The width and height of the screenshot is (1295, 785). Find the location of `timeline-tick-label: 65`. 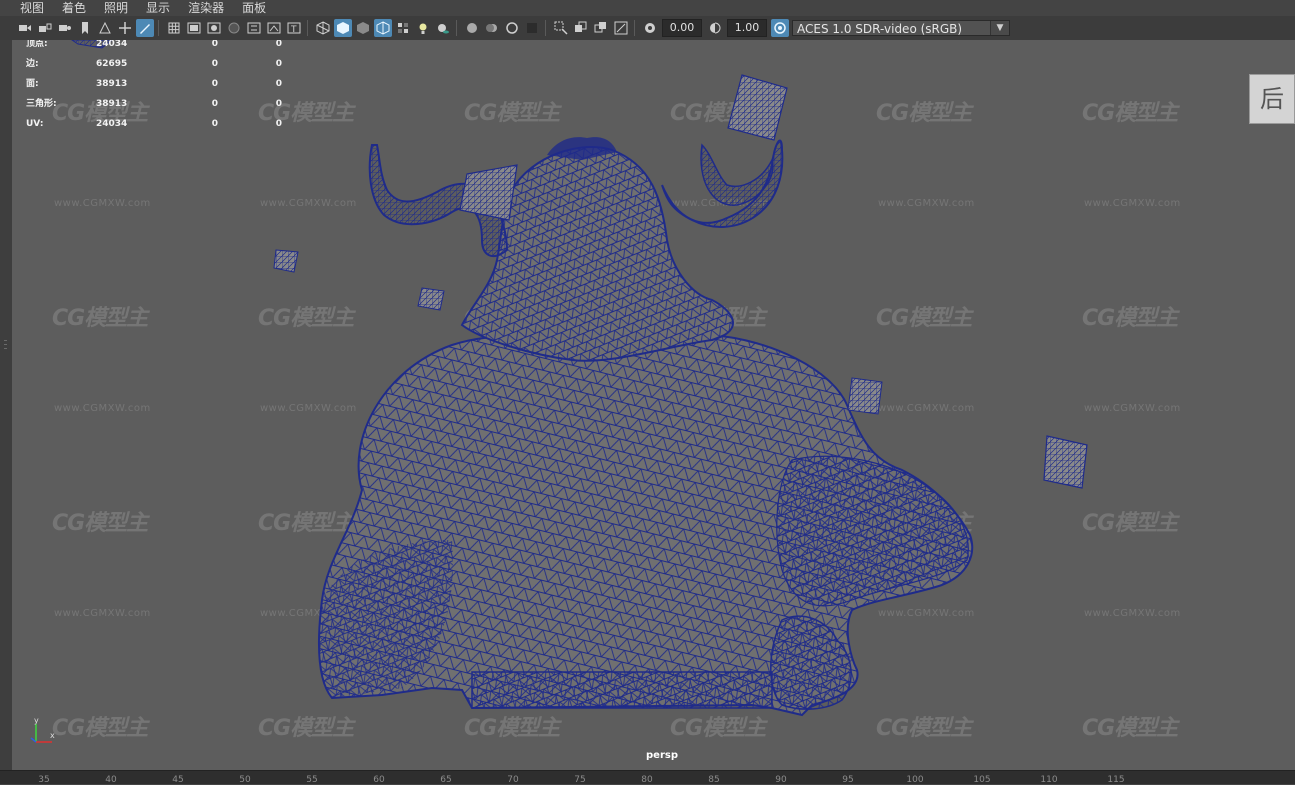

timeline-tick-label: 65 is located at coordinates (446, 780).